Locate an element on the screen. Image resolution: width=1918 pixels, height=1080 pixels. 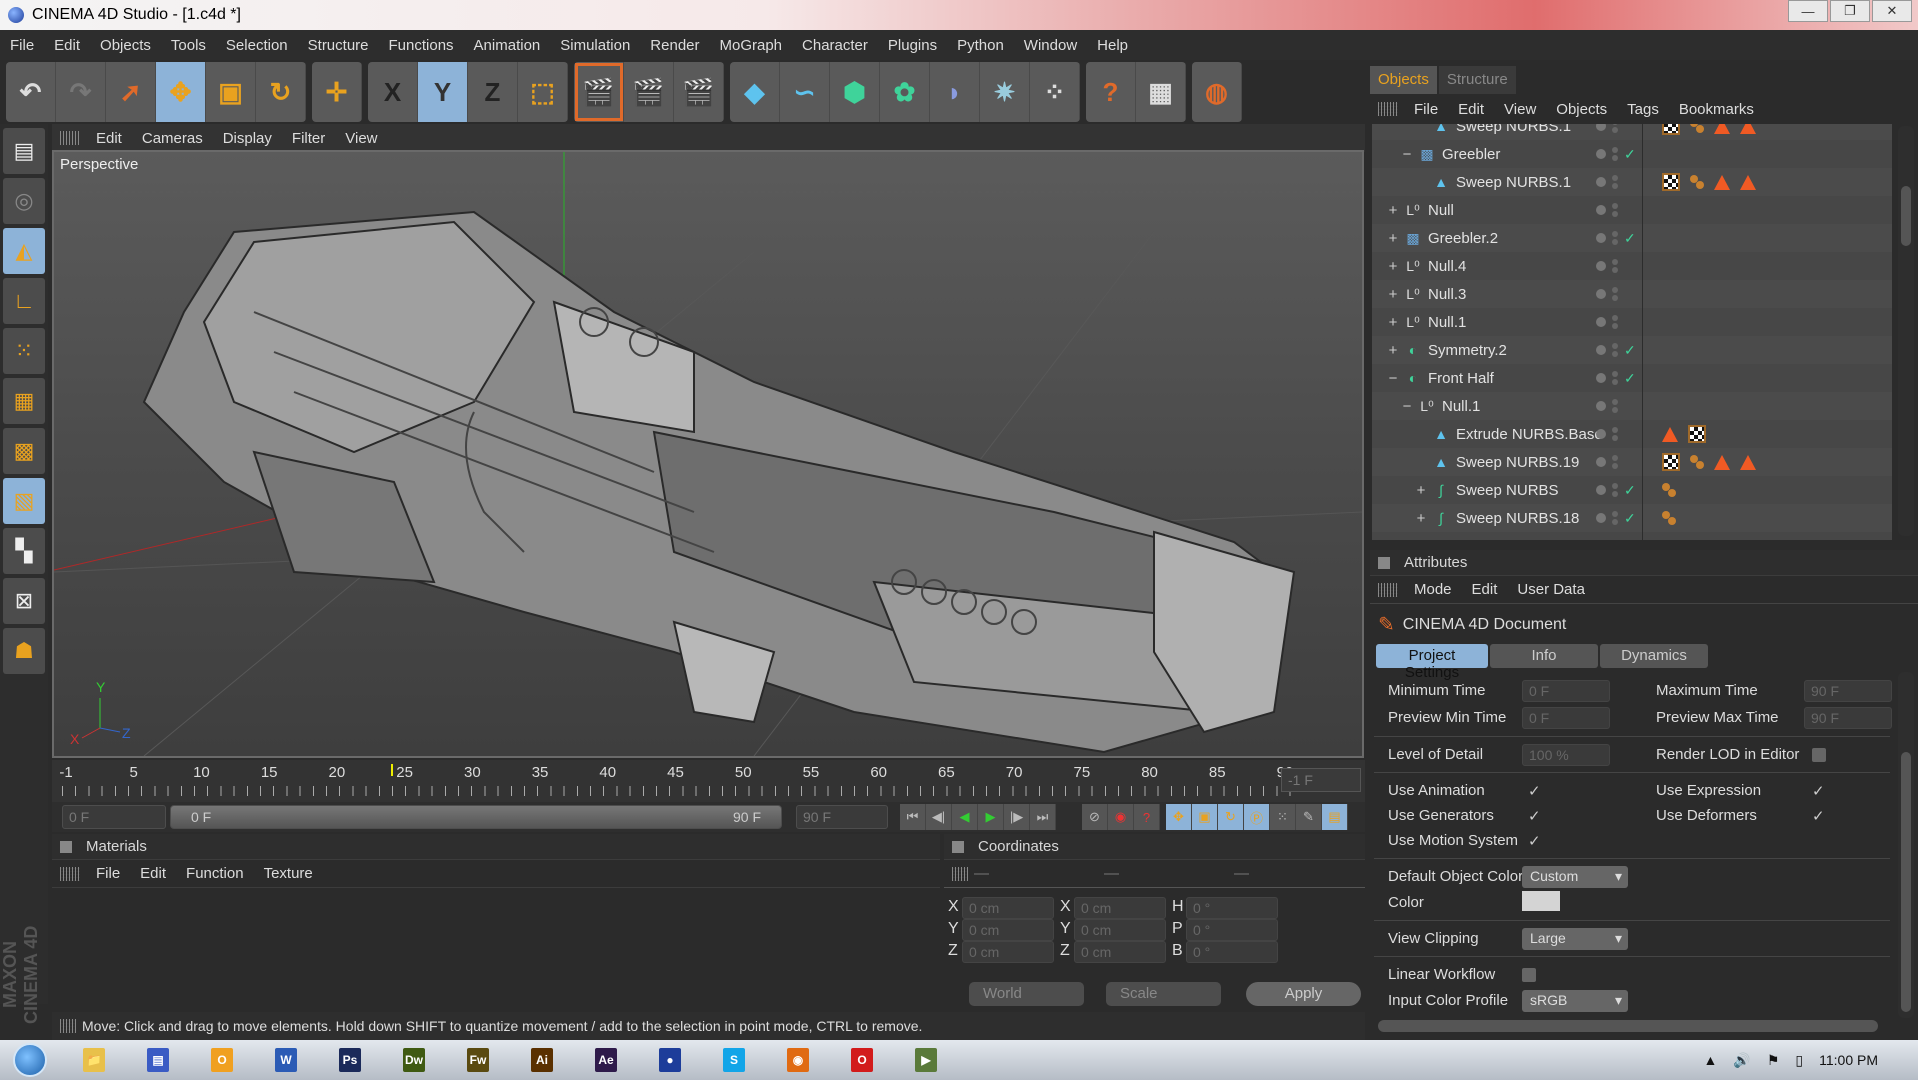
current-frame-field: -1 F is located at coordinates (1321, 780).